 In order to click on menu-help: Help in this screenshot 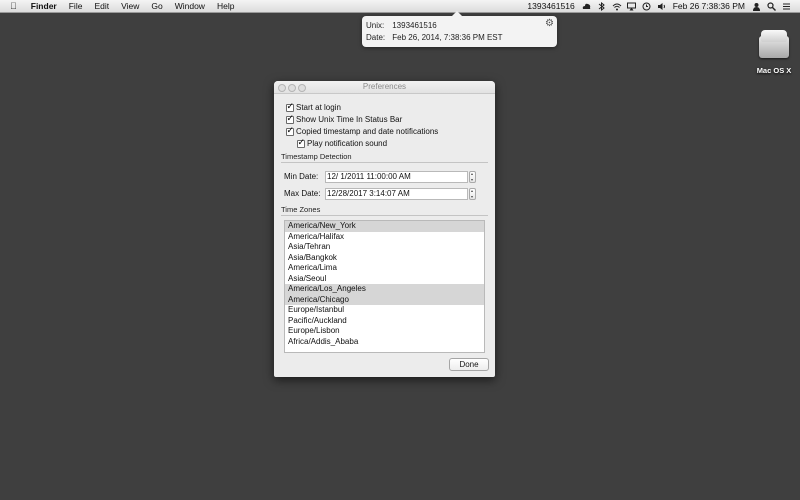, I will do `click(225, 6)`.